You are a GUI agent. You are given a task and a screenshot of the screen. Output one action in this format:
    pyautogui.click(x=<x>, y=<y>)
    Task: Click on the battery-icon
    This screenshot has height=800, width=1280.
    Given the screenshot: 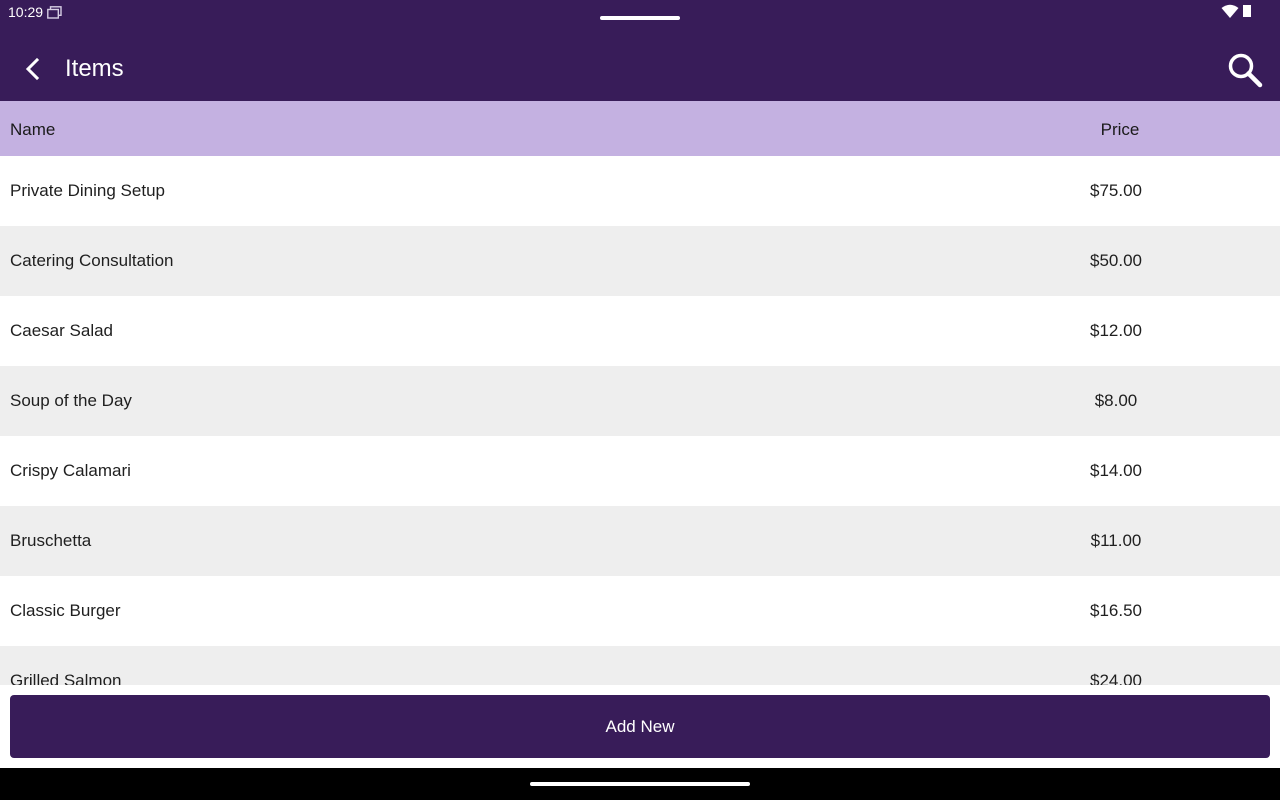 What is the action you would take?
    pyautogui.click(x=1247, y=11)
    